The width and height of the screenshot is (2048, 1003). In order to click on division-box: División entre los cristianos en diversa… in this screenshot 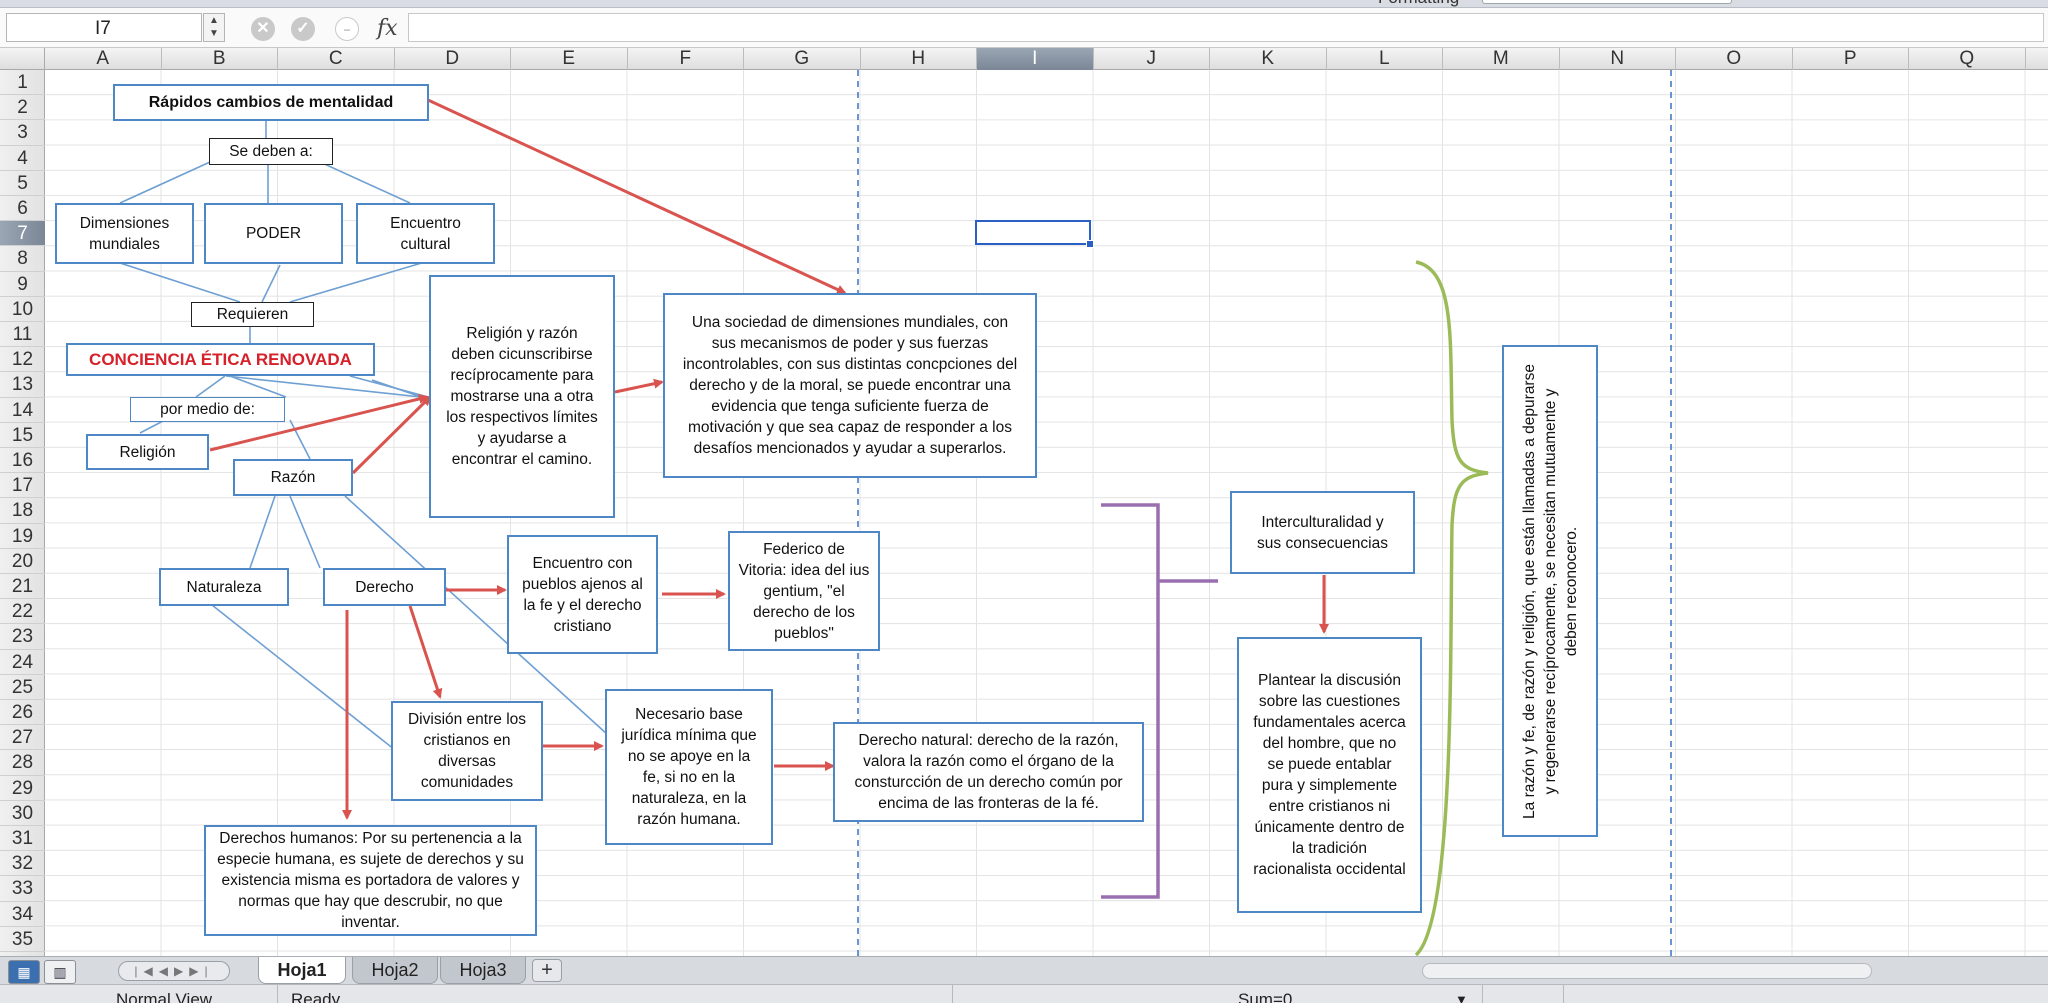, I will do `click(467, 751)`.